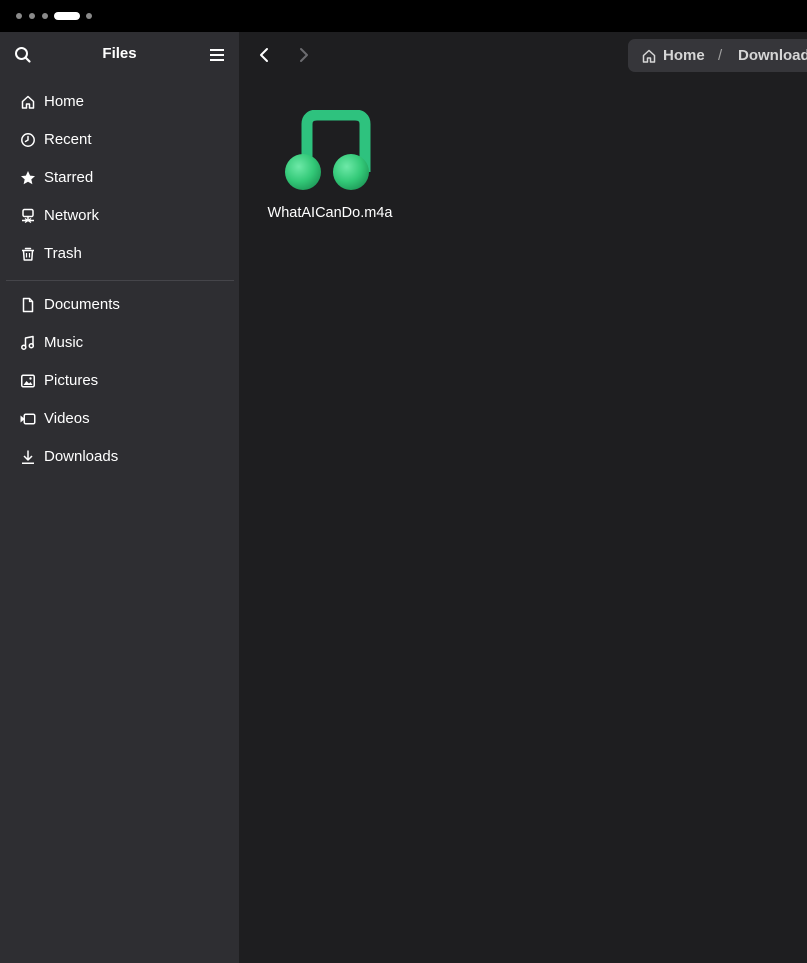 This screenshot has height=963, width=807. What do you see at coordinates (71, 380) in the screenshot?
I see `sidebar-item-label: Pictures` at bounding box center [71, 380].